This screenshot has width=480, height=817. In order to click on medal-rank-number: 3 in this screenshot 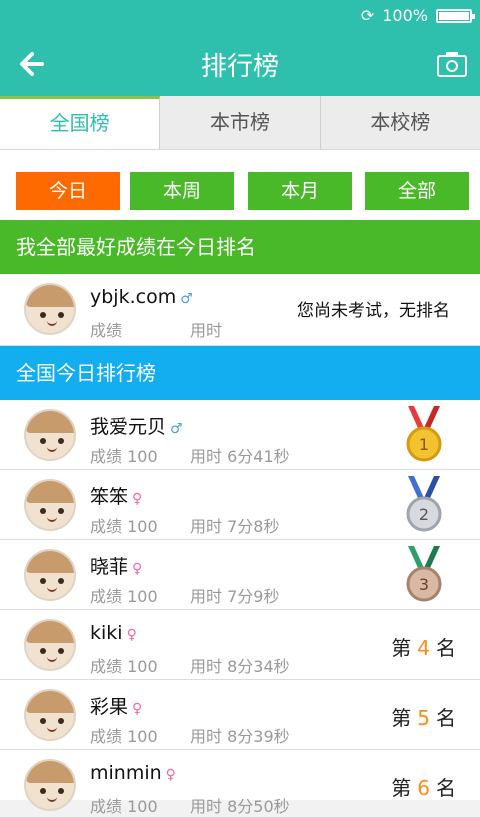, I will do `click(424, 584)`.